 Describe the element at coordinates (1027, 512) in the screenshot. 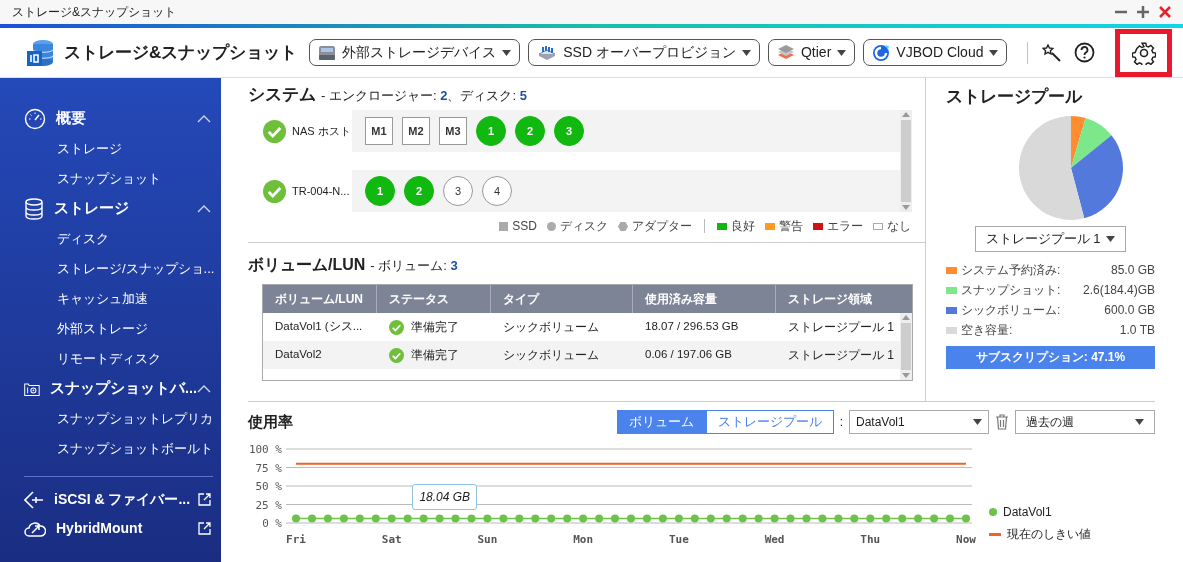

I see `legend-label: DataVol1` at that location.